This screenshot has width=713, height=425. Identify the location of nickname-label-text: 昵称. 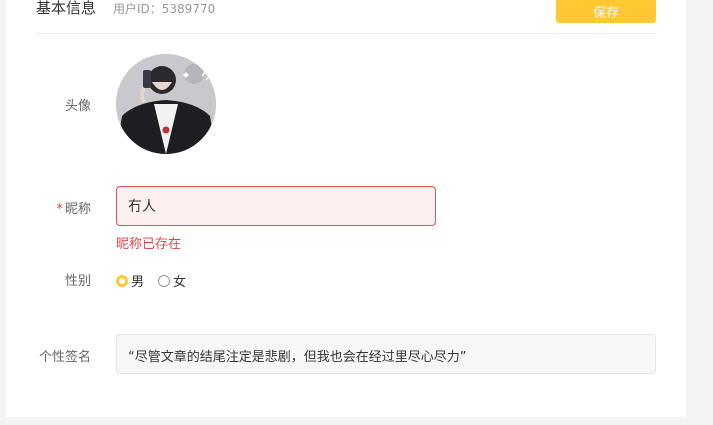
(77, 209).